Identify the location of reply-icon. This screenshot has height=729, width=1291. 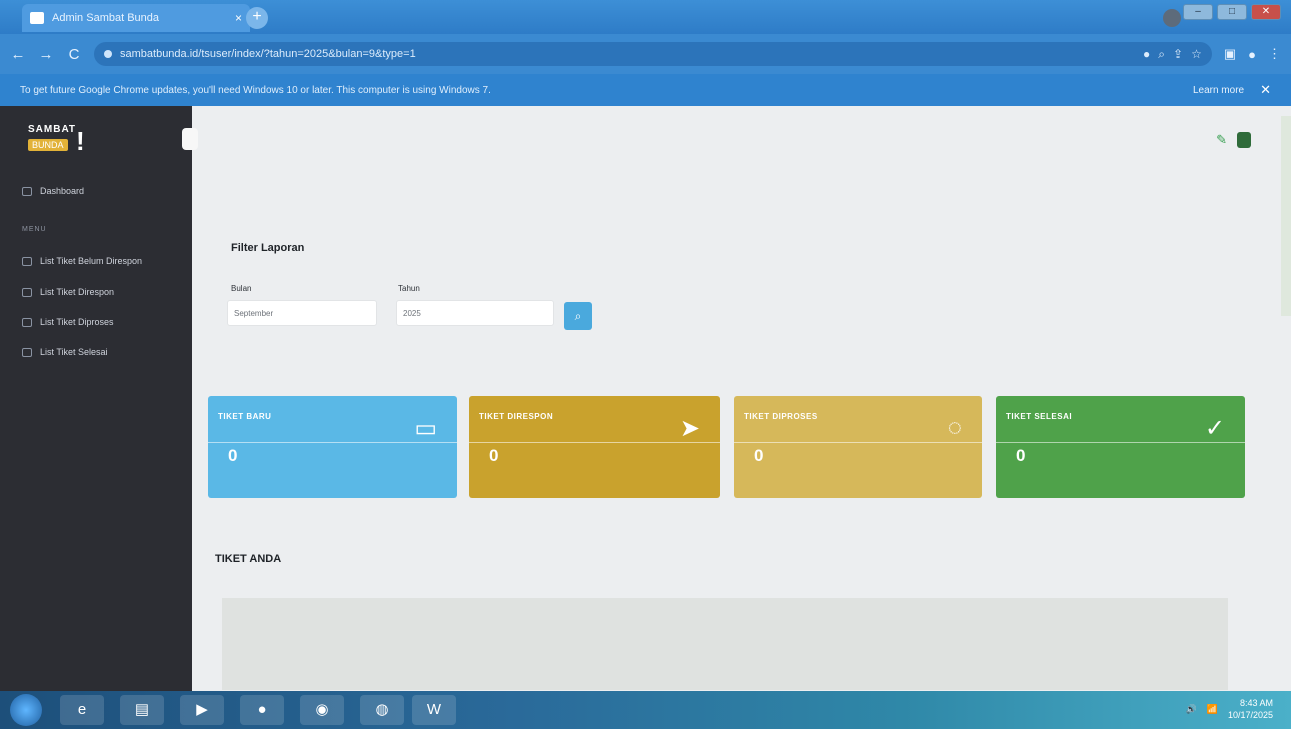
(27, 292).